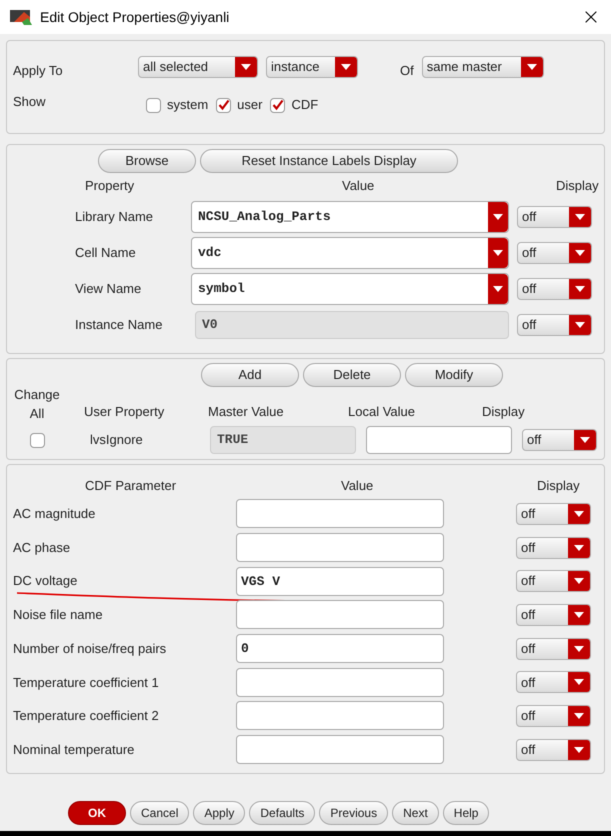 The height and width of the screenshot is (836, 611). What do you see at coordinates (350, 253) in the screenshot?
I see `value-combo-field: vdc` at bounding box center [350, 253].